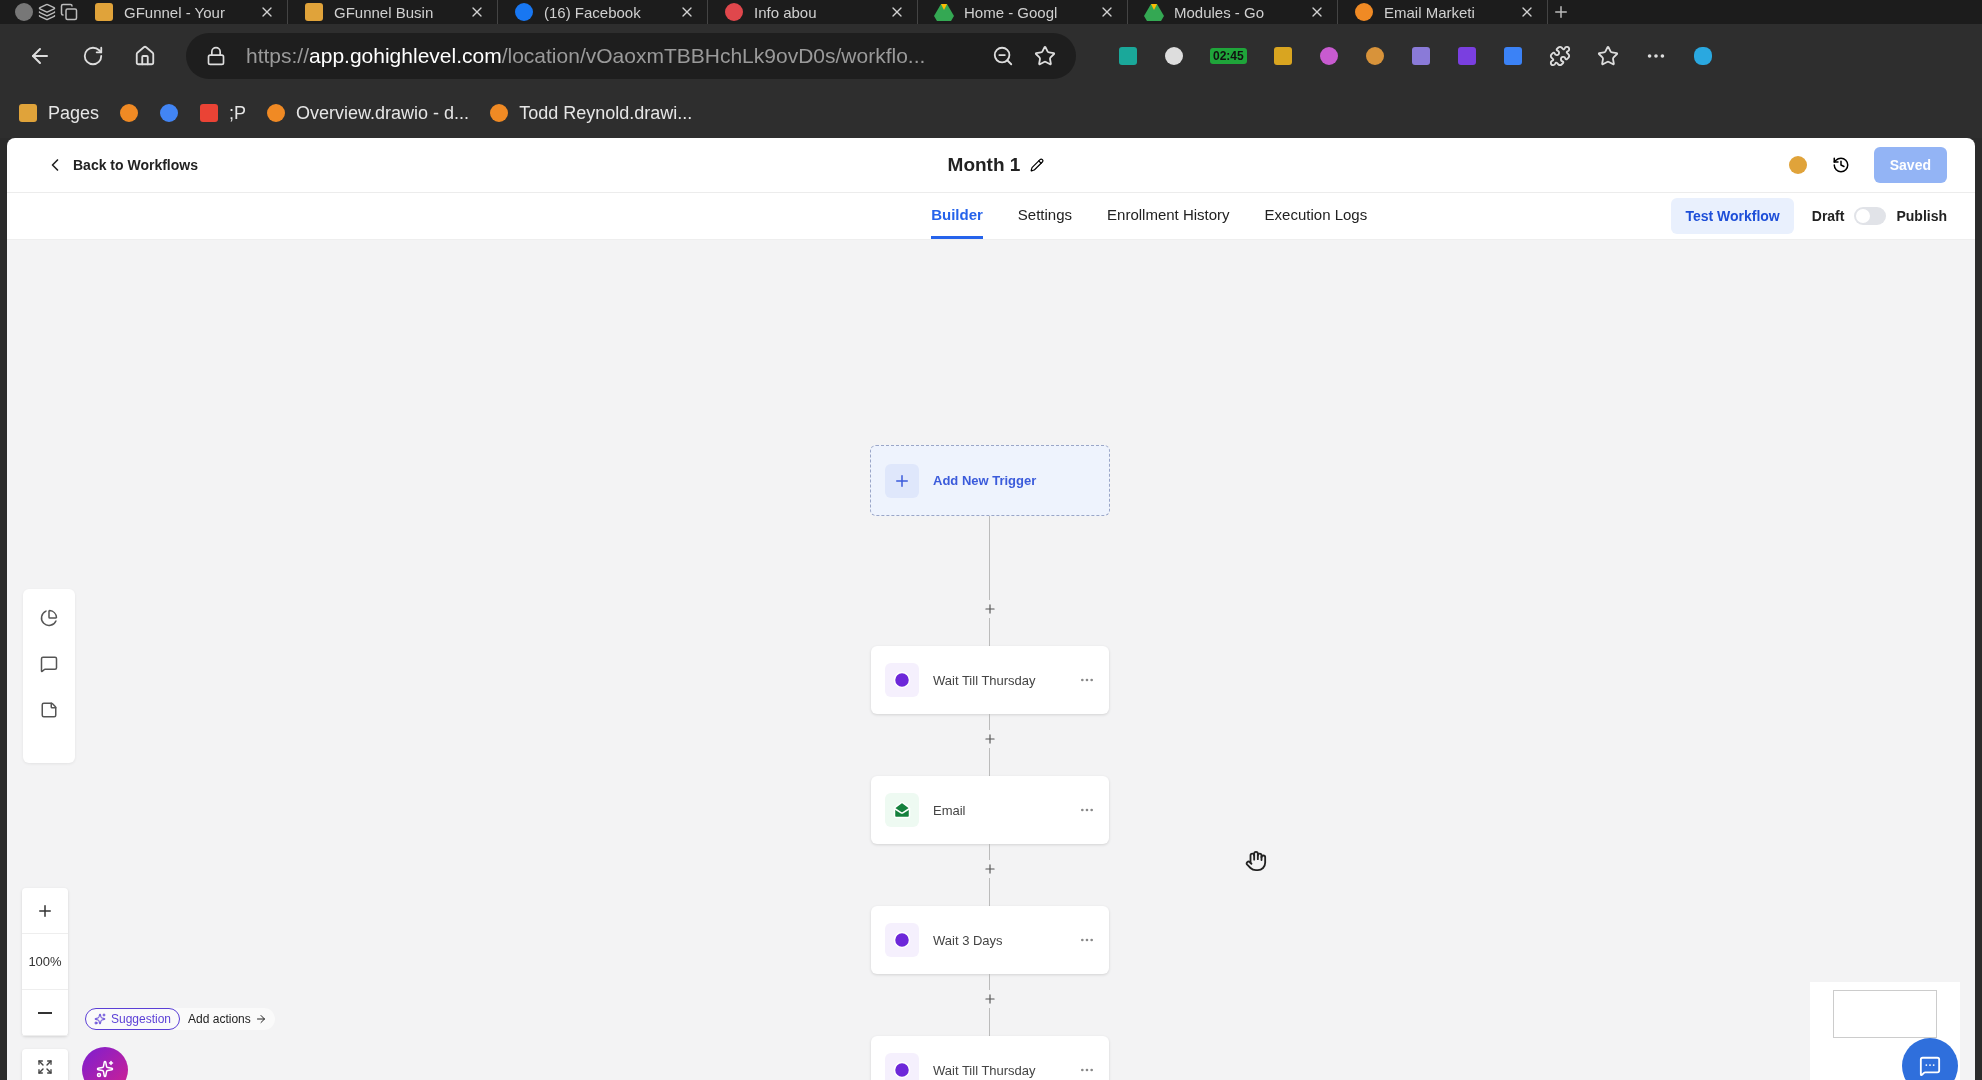 This screenshot has width=1982, height=1080. What do you see at coordinates (45, 962) in the screenshot?
I see `zoom-level: 100%` at bounding box center [45, 962].